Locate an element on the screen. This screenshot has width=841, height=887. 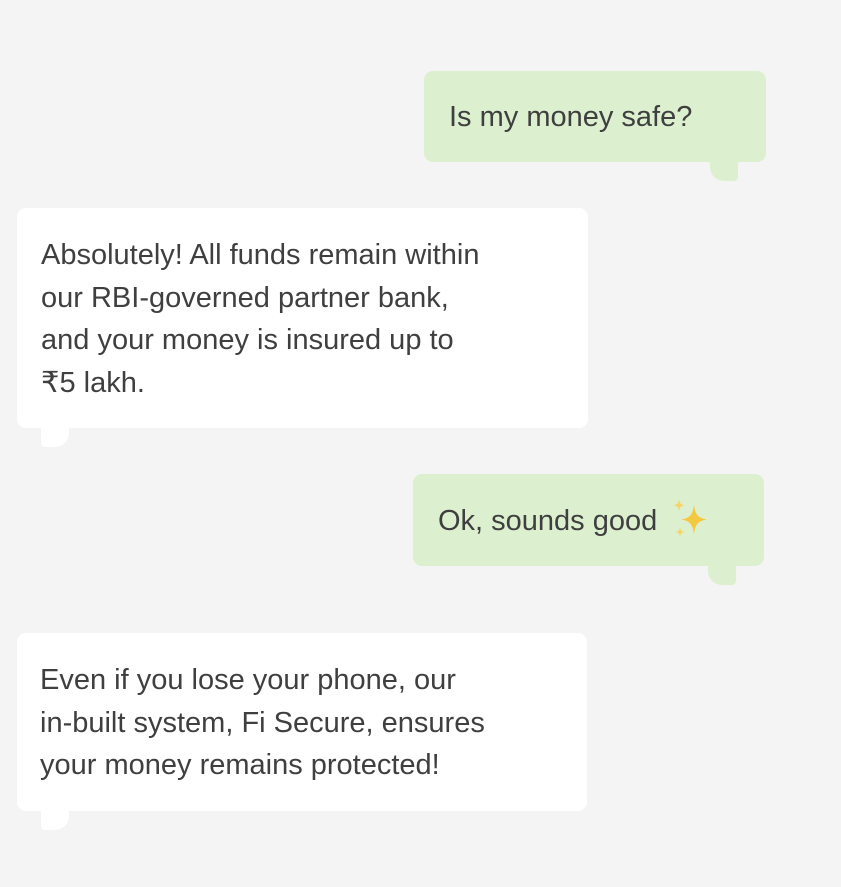
user-message-bubble: Ok, sounds good is located at coordinates (588, 529).